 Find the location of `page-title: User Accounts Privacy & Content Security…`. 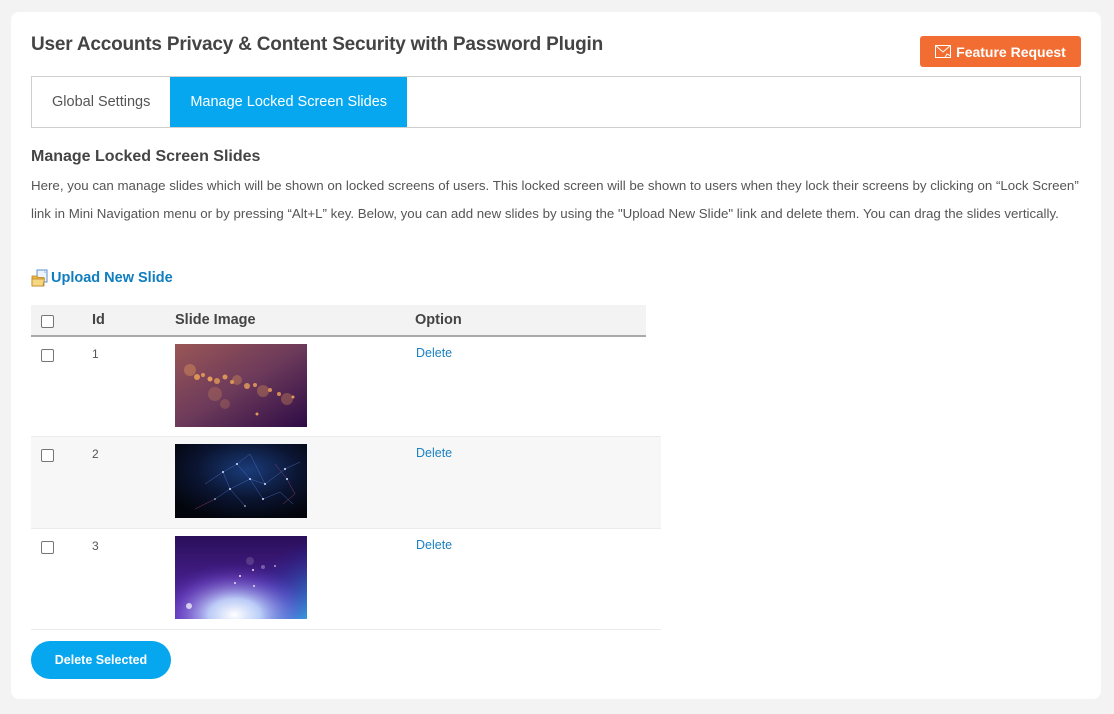

page-title: User Accounts Privacy & Content Security… is located at coordinates (317, 44).